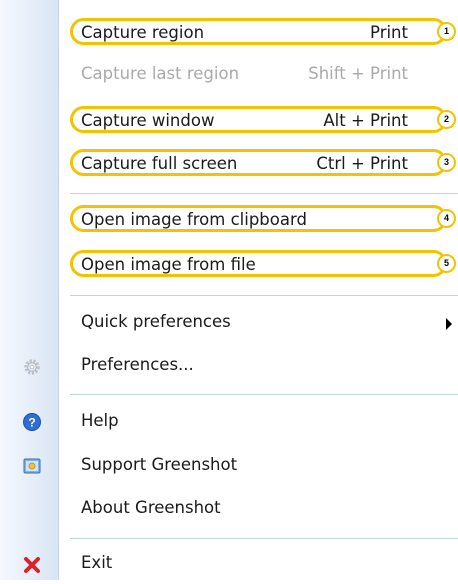 The image size is (458, 584). I want to click on menu-item-shortcut: Ctrl + Print, so click(362, 163).